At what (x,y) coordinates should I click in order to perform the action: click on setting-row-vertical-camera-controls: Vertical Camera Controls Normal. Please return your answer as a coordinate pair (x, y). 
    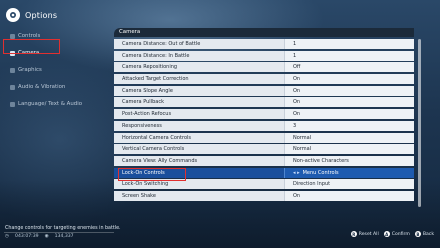
    Looking at the image, I should click on (264, 149).